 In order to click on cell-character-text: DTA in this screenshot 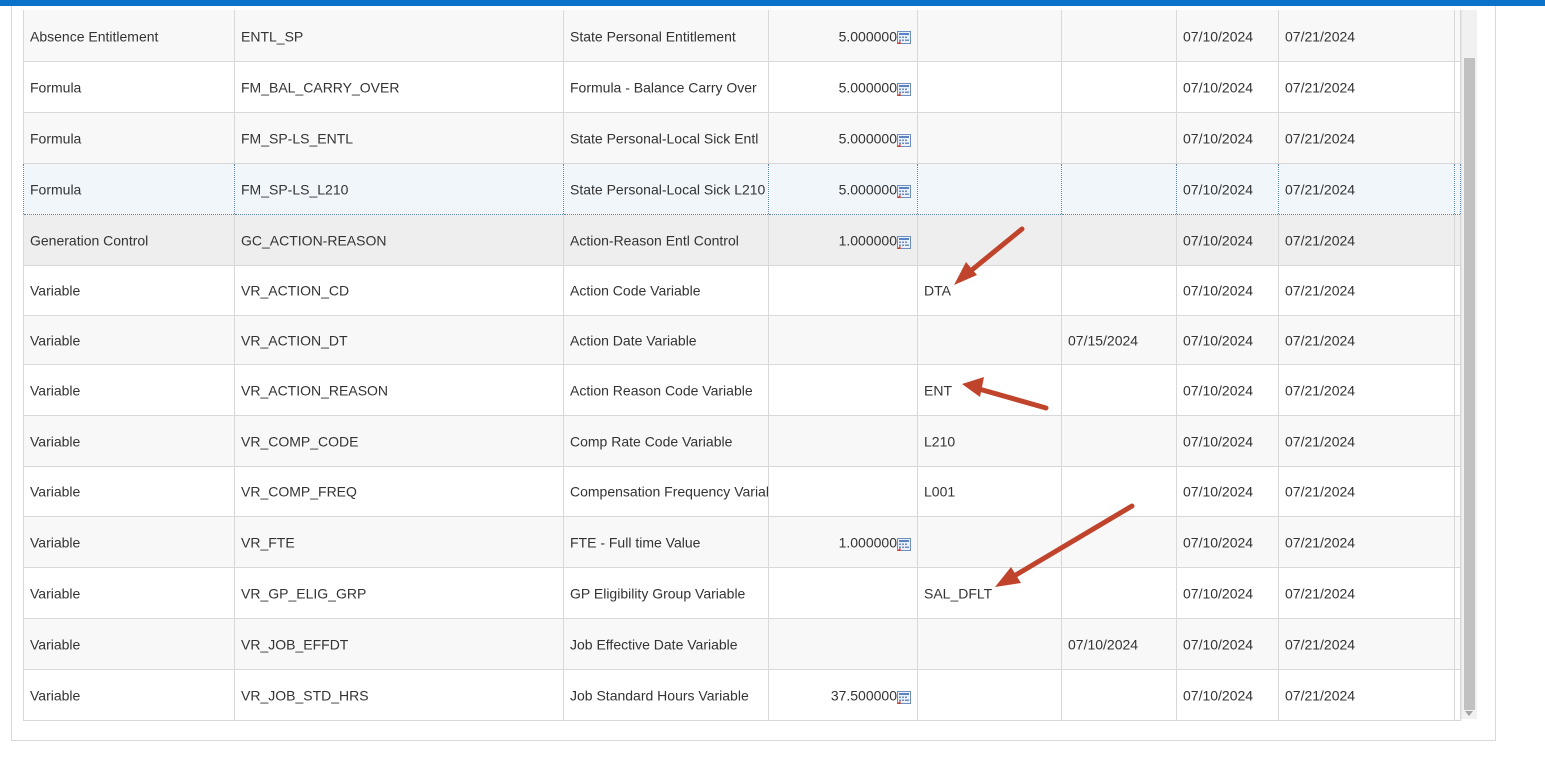, I will do `click(937, 290)`.